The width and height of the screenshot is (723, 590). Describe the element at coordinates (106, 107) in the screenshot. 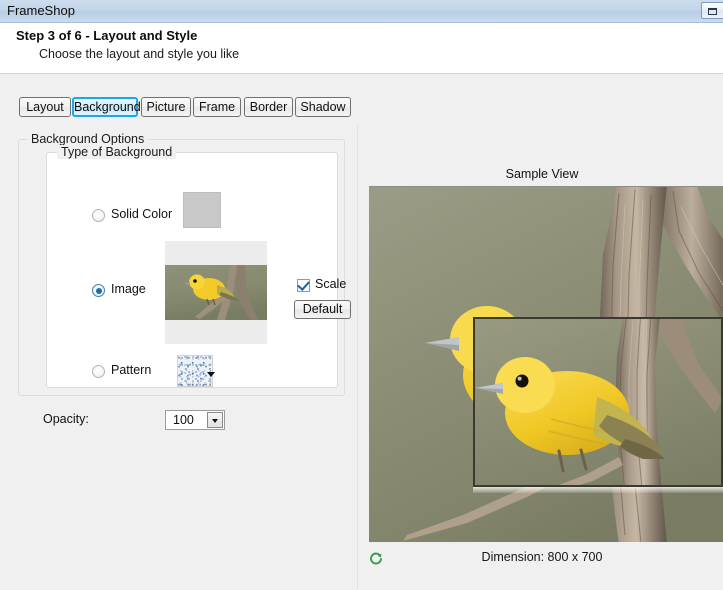

I see `tab-background: Background` at that location.